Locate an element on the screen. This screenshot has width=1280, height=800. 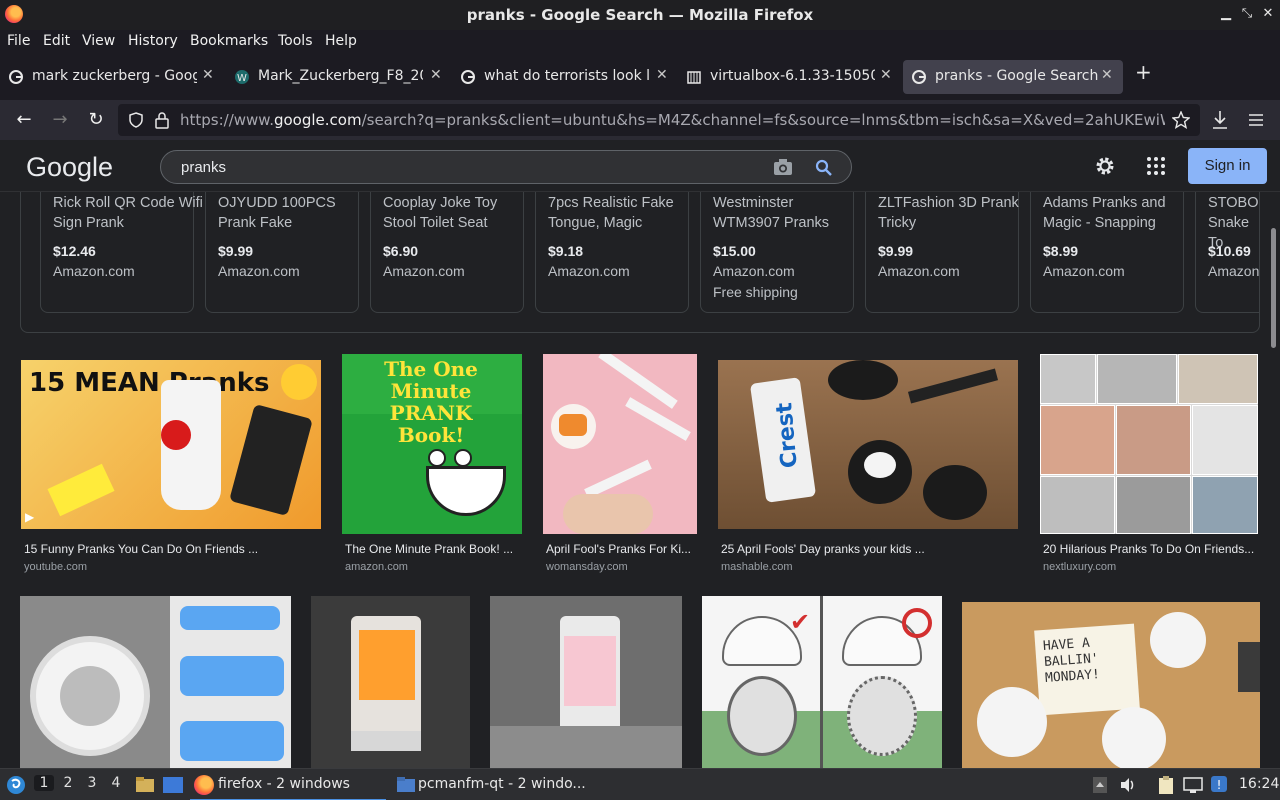
search-input is located at coordinates (461, 167).